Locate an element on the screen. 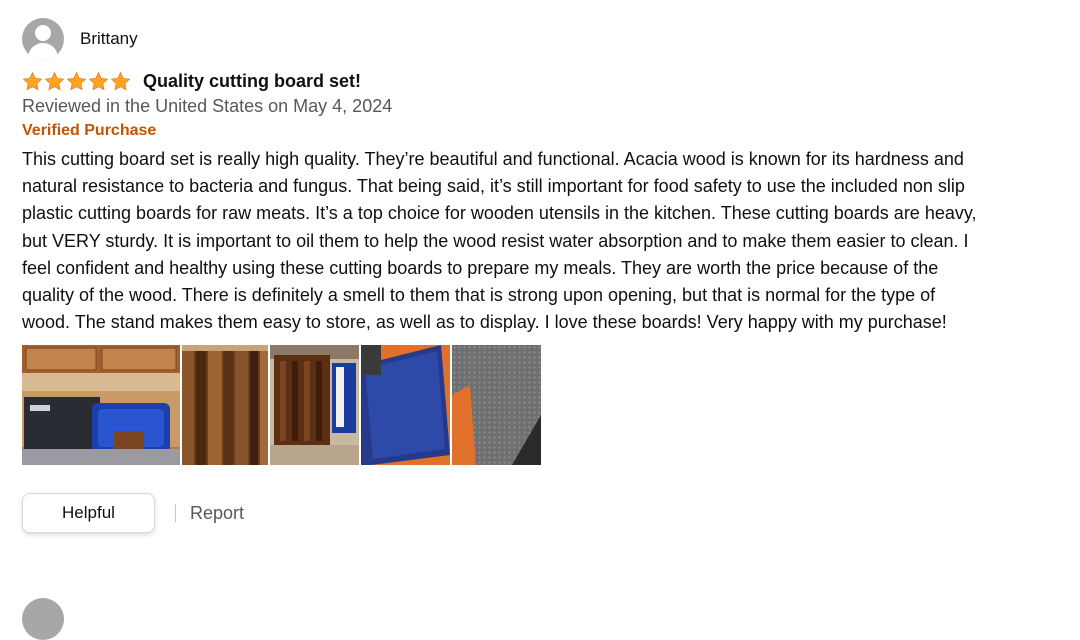 The image size is (1080, 640). helpful-button: Helpful is located at coordinates (88, 513).